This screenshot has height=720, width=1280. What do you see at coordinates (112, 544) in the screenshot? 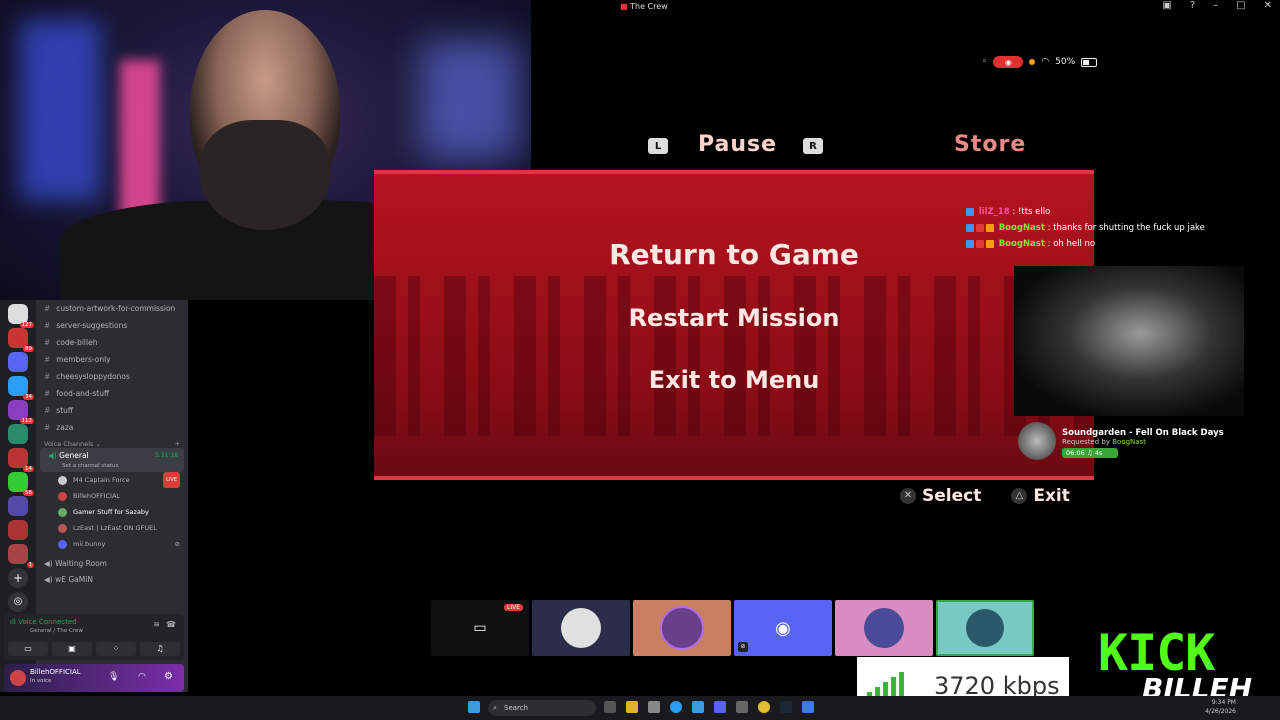
I see `voice-member: mii.bunny ⊘` at bounding box center [112, 544].